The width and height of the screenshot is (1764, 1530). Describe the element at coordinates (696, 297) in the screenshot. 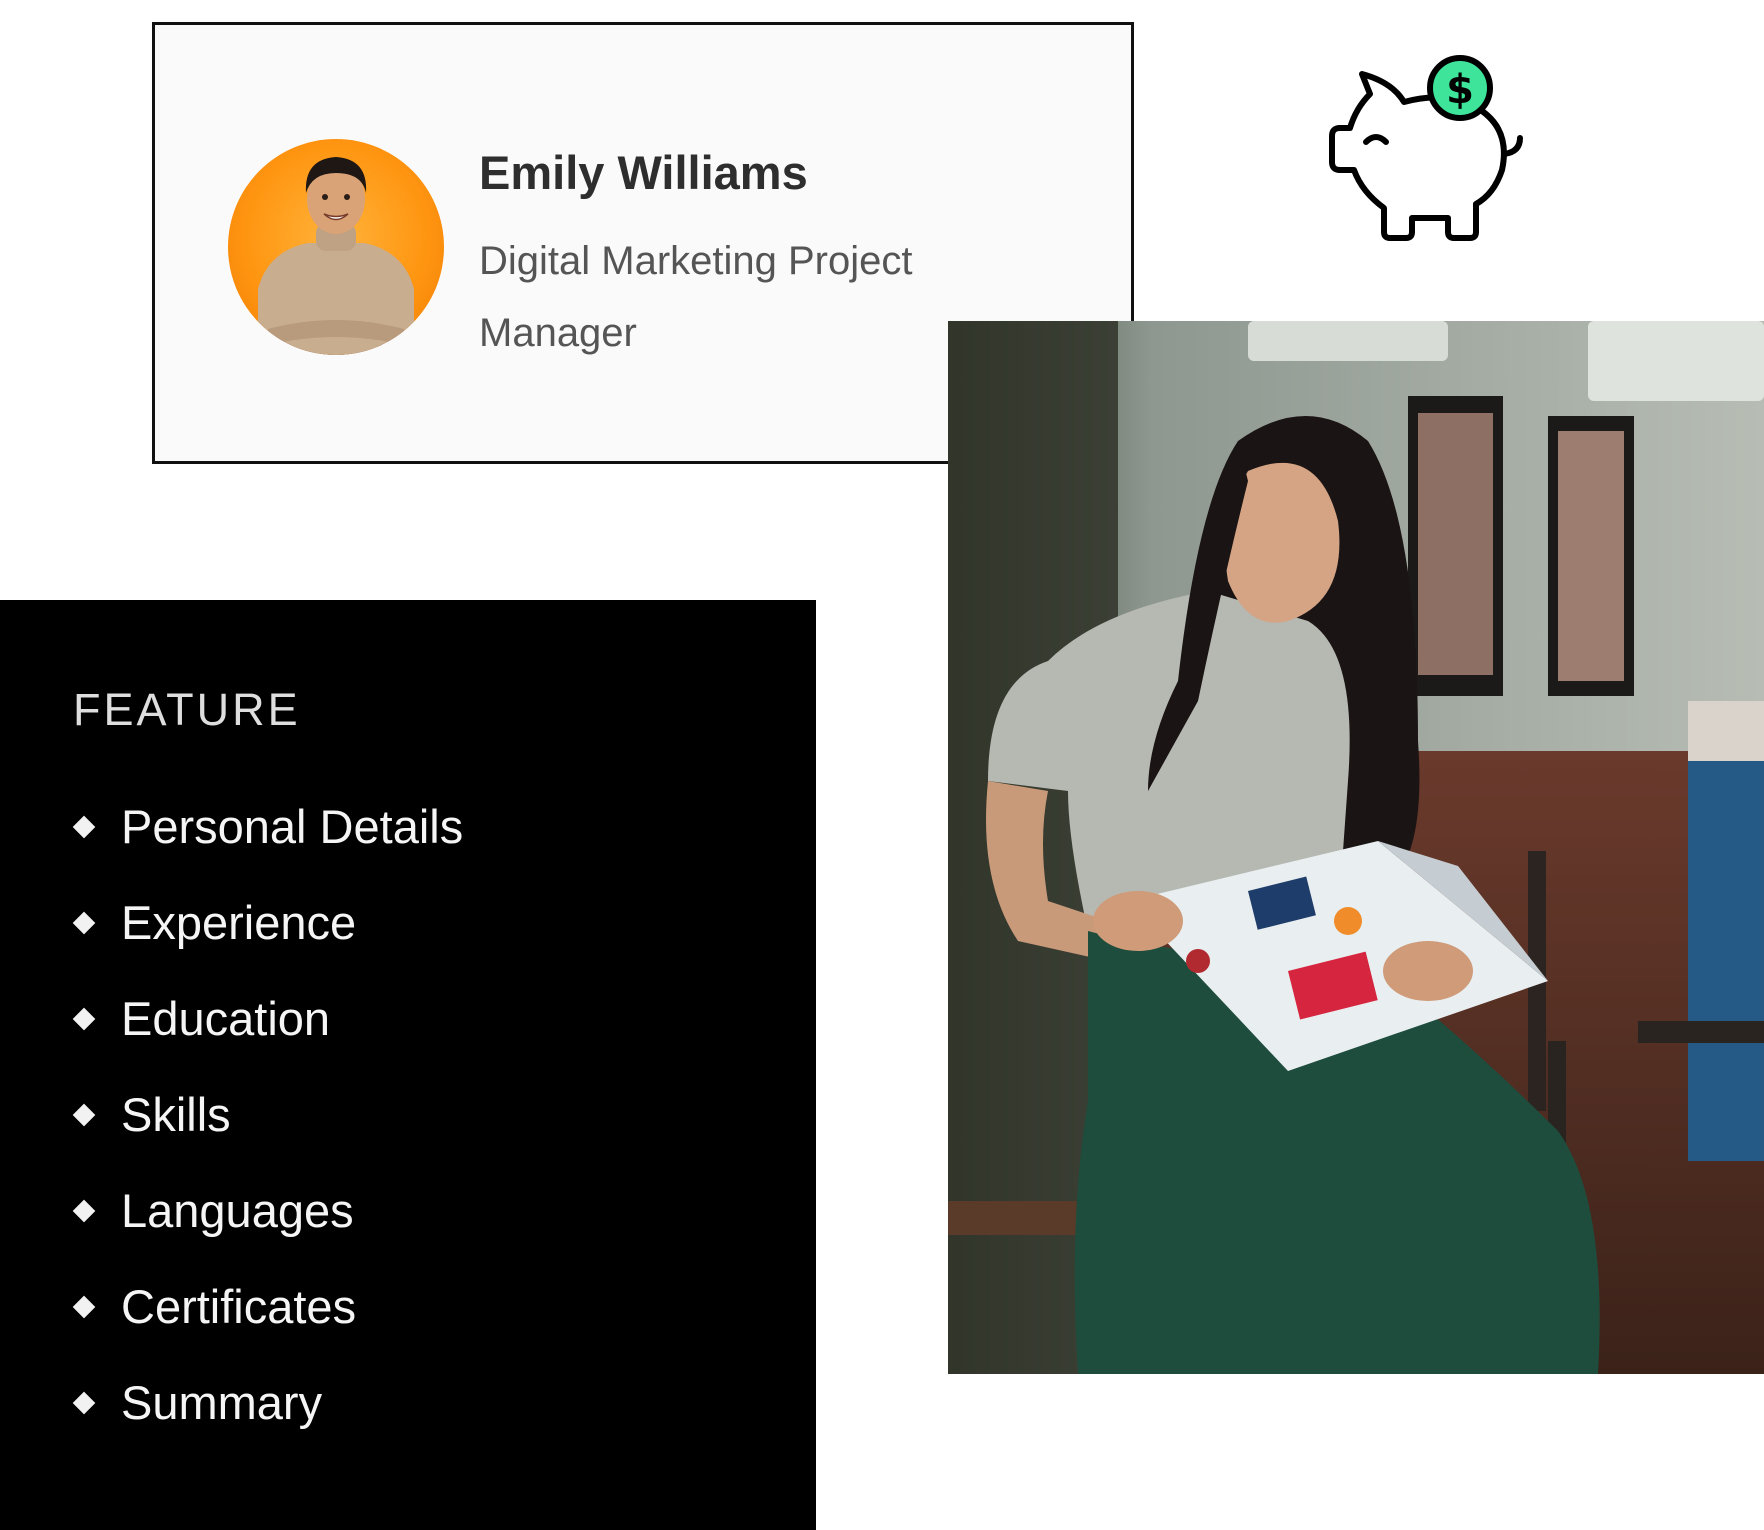

I see `profile-role: Digital Marketing Project Manager` at that location.